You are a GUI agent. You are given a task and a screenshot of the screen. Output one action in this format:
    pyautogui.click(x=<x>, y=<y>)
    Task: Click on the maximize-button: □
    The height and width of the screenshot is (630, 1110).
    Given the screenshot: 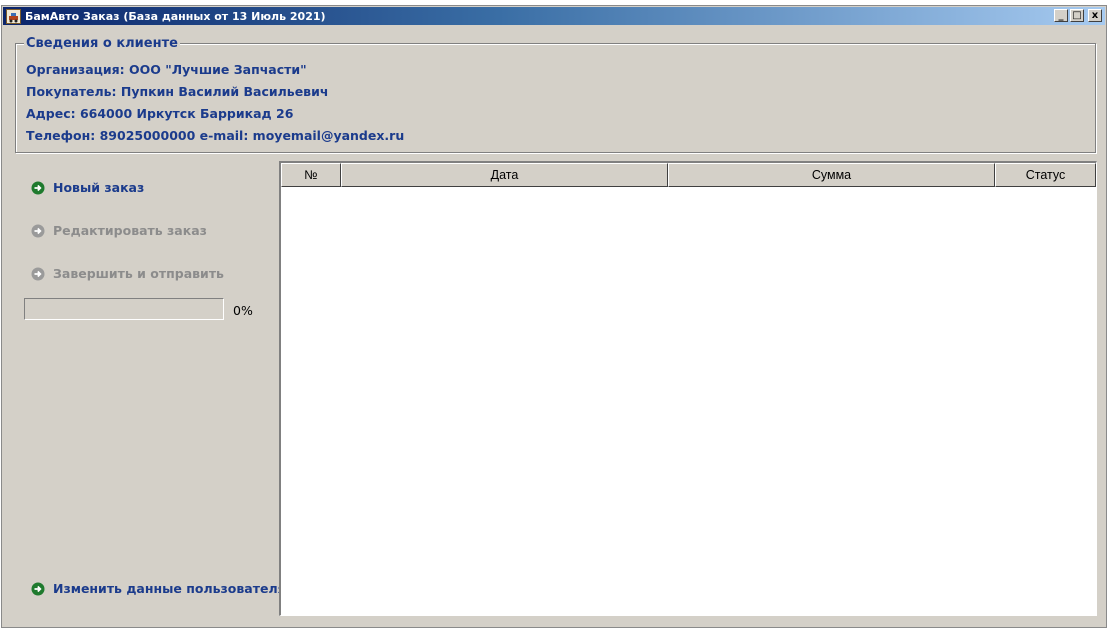 What is the action you would take?
    pyautogui.click(x=1077, y=15)
    